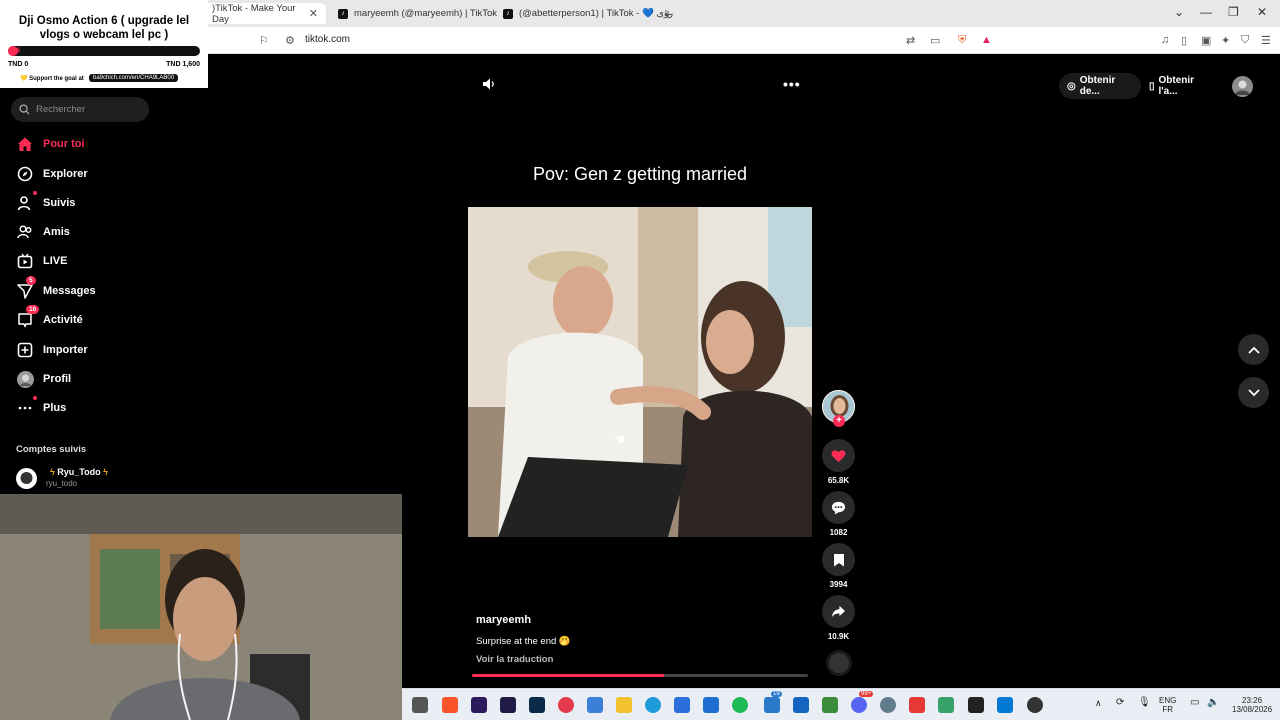 This screenshot has height=720, width=1280. What do you see at coordinates (63, 320) in the screenshot?
I see `nav-label: Activité` at bounding box center [63, 320].